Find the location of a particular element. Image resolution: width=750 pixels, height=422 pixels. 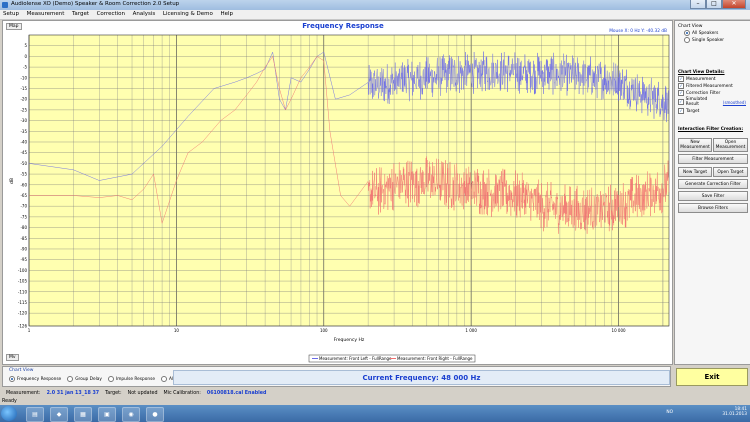

app-icon-4: ▣ is located at coordinates (107, 414).